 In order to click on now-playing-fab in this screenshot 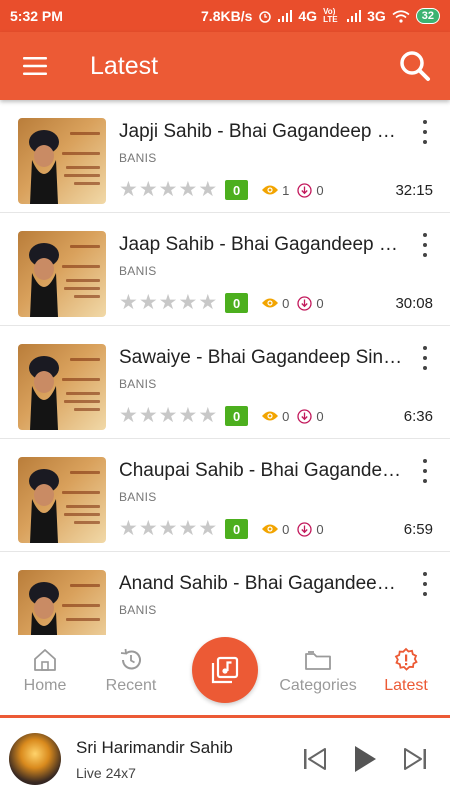, I will do `click(225, 670)`.